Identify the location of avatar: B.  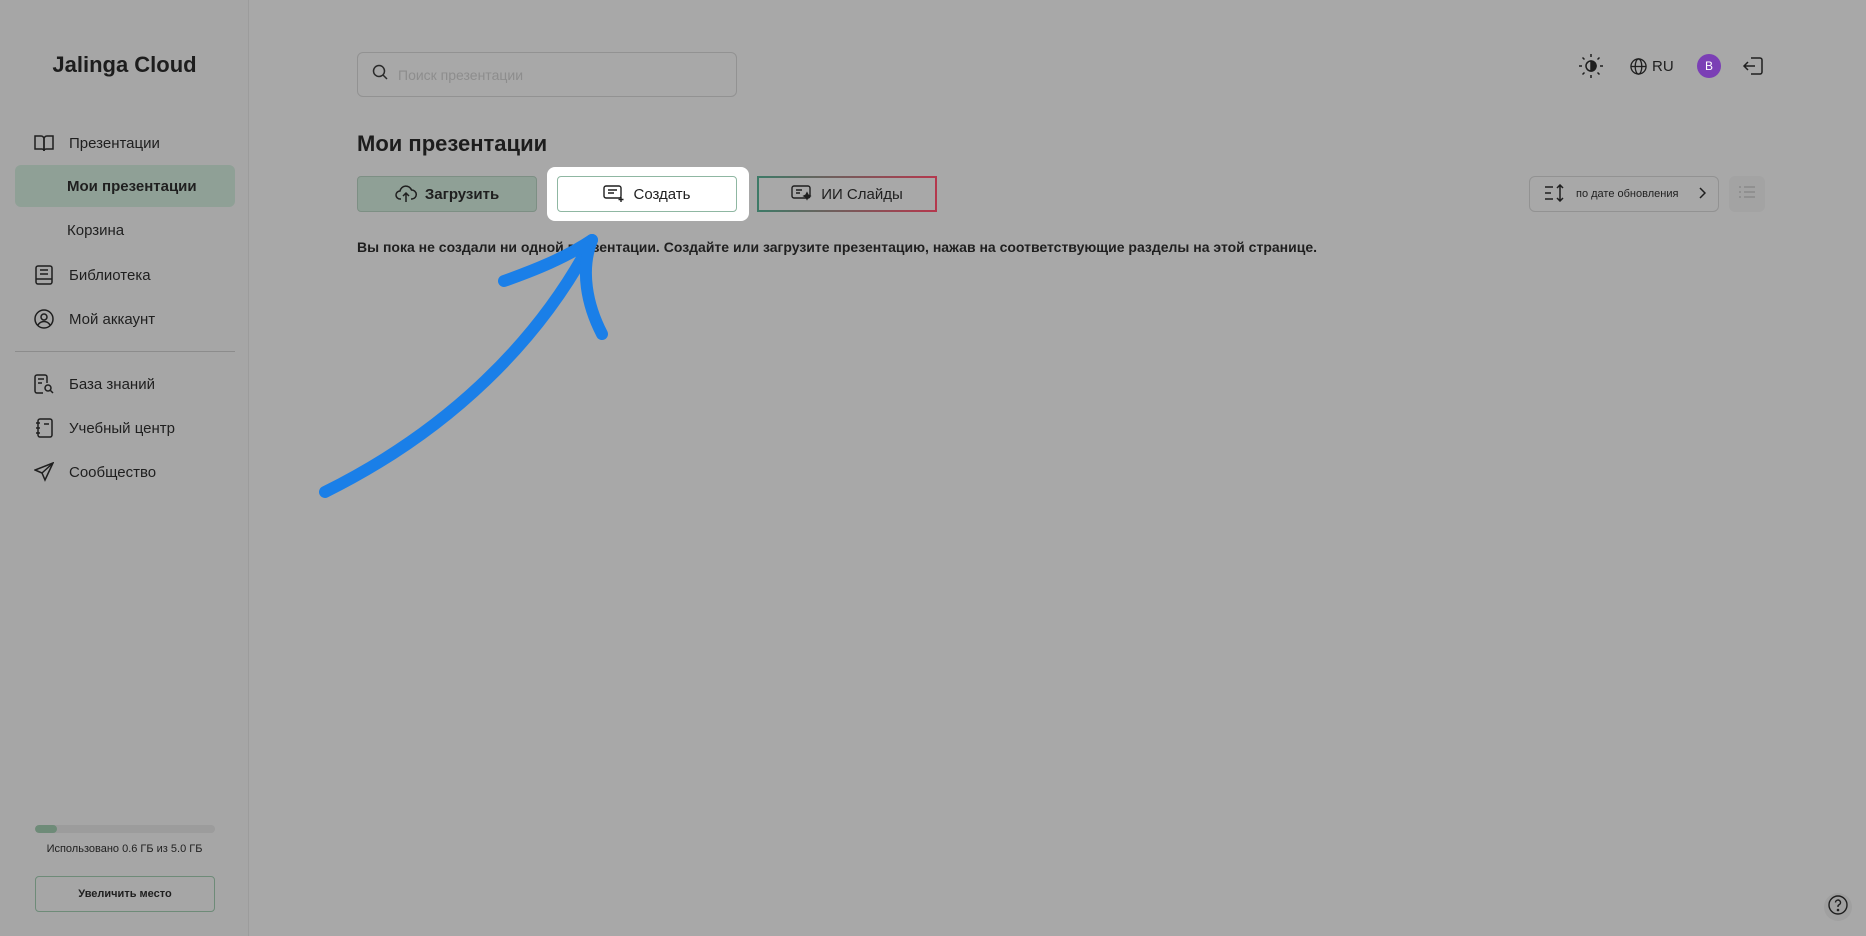
(1709, 66).